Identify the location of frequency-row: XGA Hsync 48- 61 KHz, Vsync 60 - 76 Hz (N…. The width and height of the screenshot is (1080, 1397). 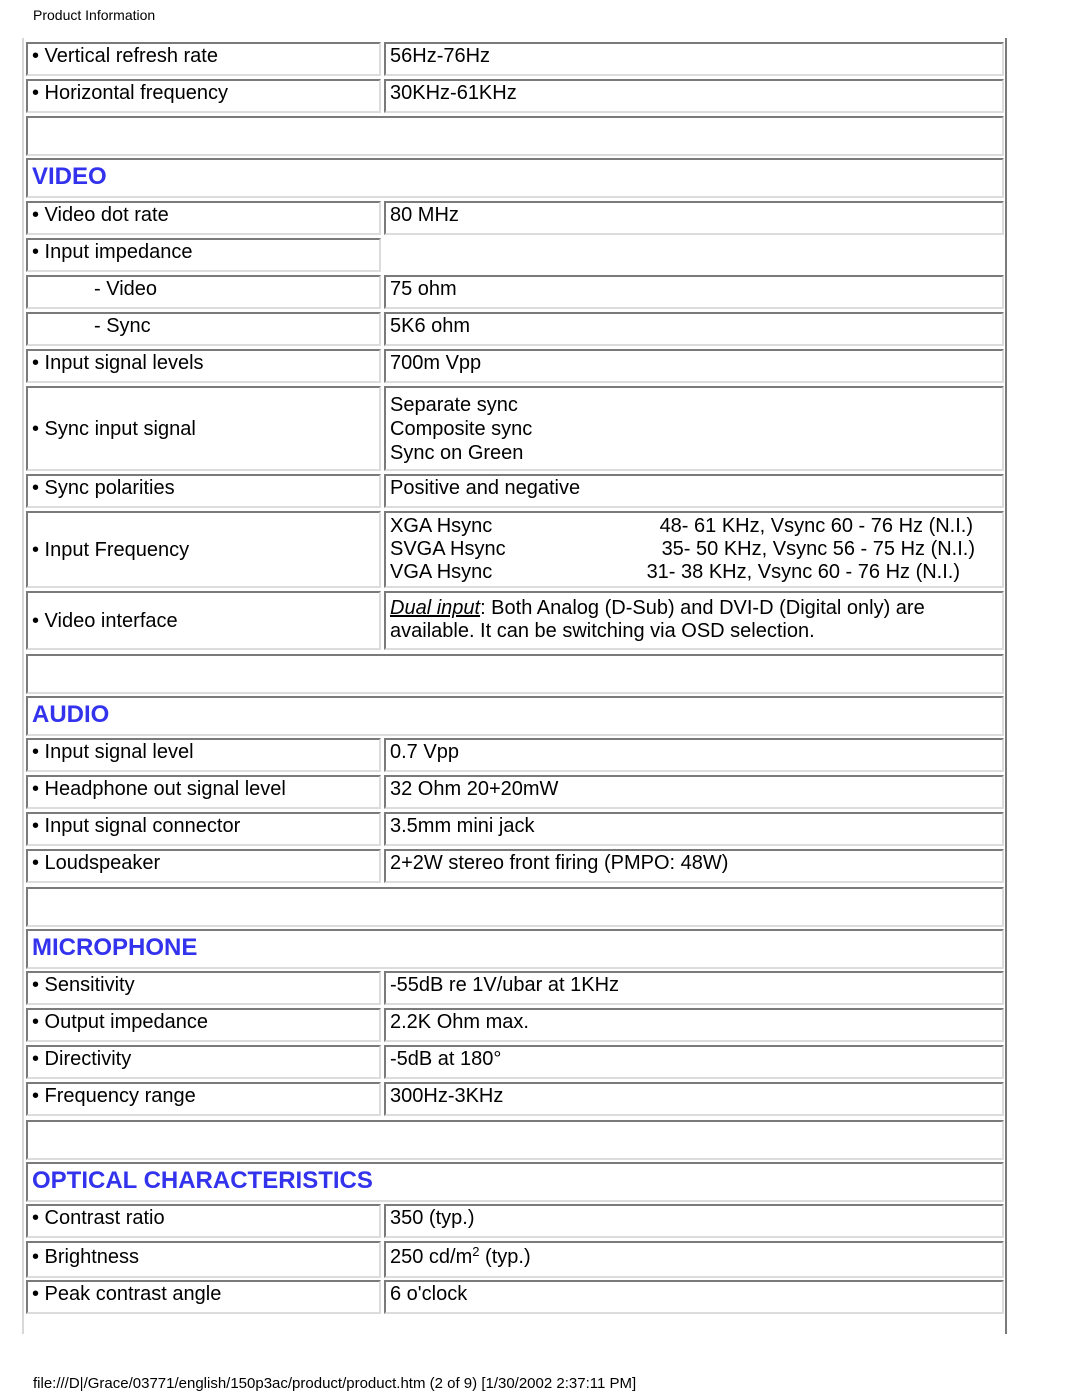
(681, 526).